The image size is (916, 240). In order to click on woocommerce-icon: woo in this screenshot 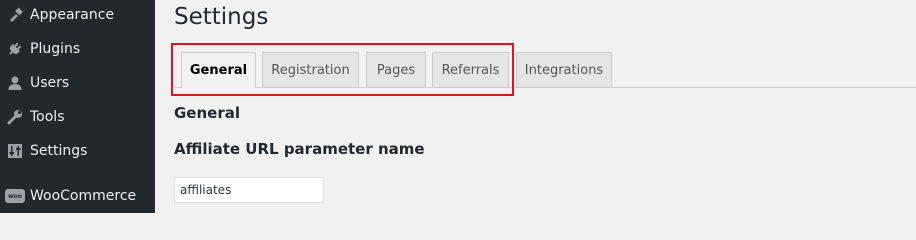, I will do `click(15, 196)`.